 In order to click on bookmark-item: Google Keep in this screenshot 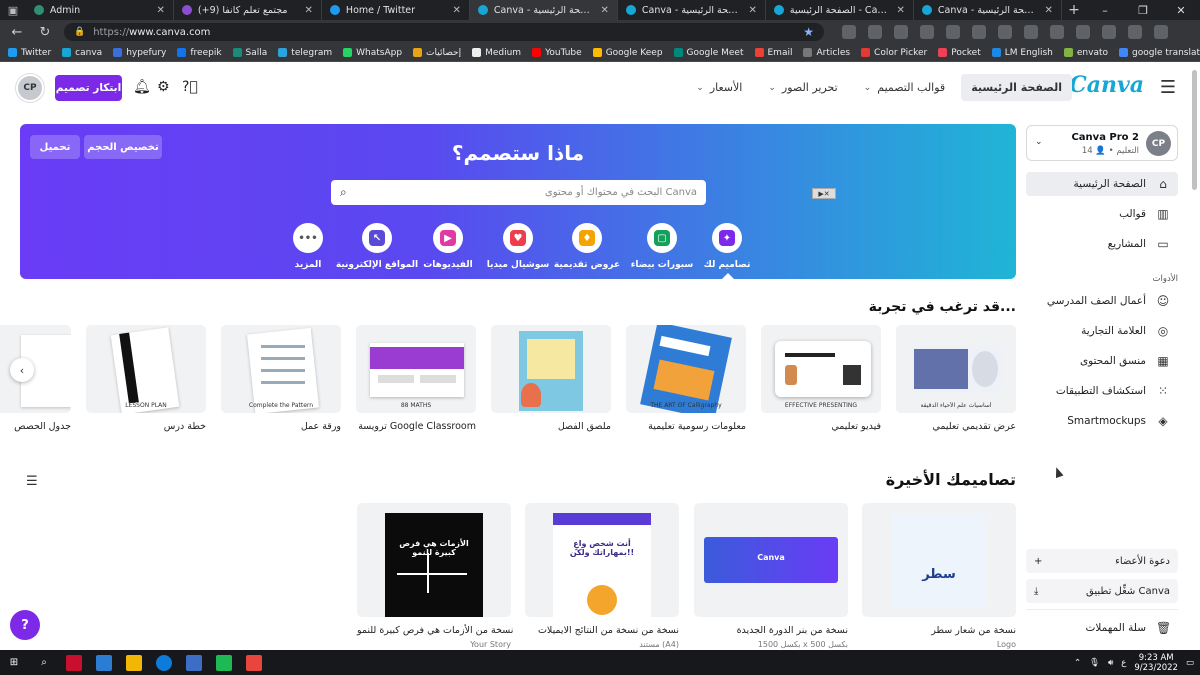, I will do `click(627, 53)`.